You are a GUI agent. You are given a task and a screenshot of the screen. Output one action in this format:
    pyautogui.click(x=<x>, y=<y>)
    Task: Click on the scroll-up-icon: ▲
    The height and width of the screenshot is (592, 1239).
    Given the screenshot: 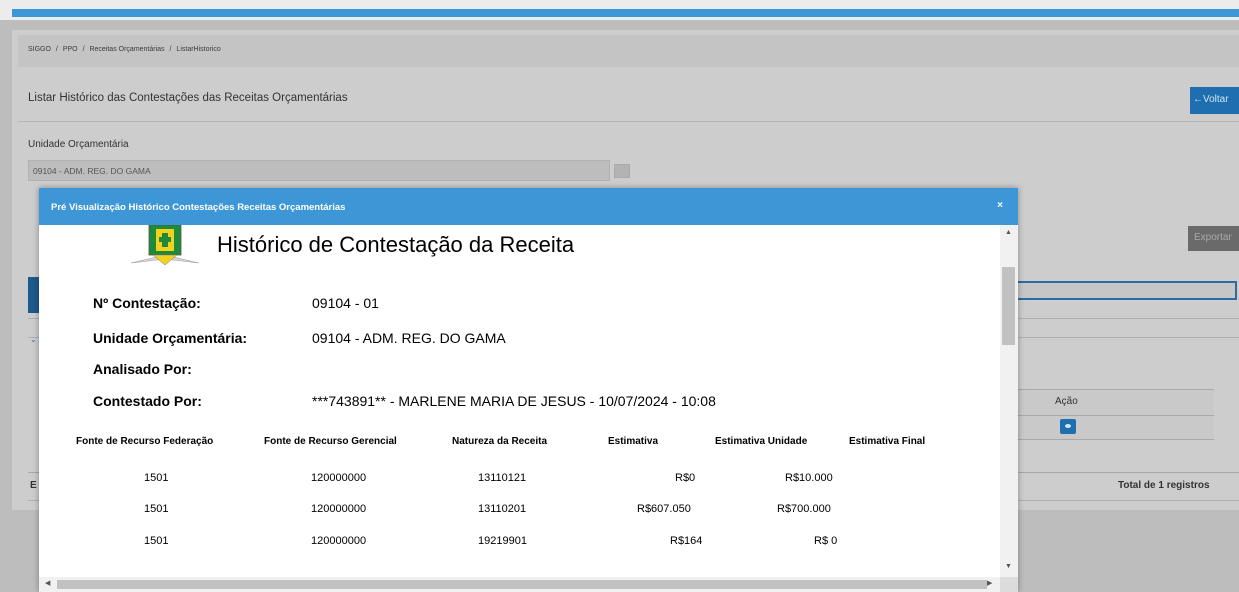 What is the action you would take?
    pyautogui.click(x=1008, y=232)
    